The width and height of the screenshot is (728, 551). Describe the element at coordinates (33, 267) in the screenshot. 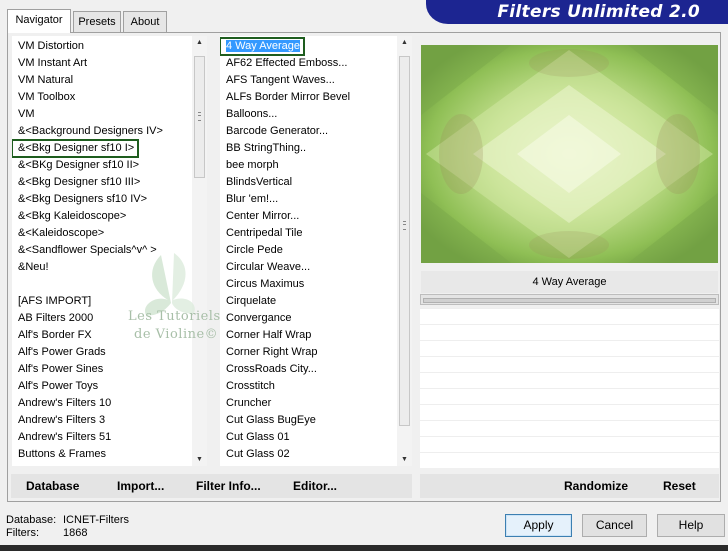

I see `category-item-label: &Neu!` at that location.